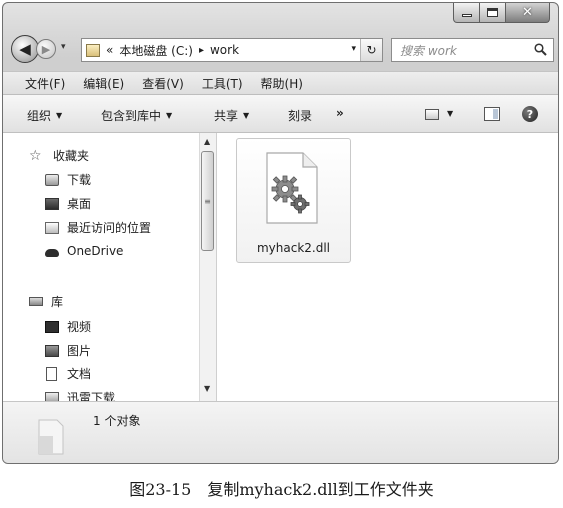 This screenshot has height=508, width=563. I want to click on organize-button: 组织 ▼, so click(44, 115).